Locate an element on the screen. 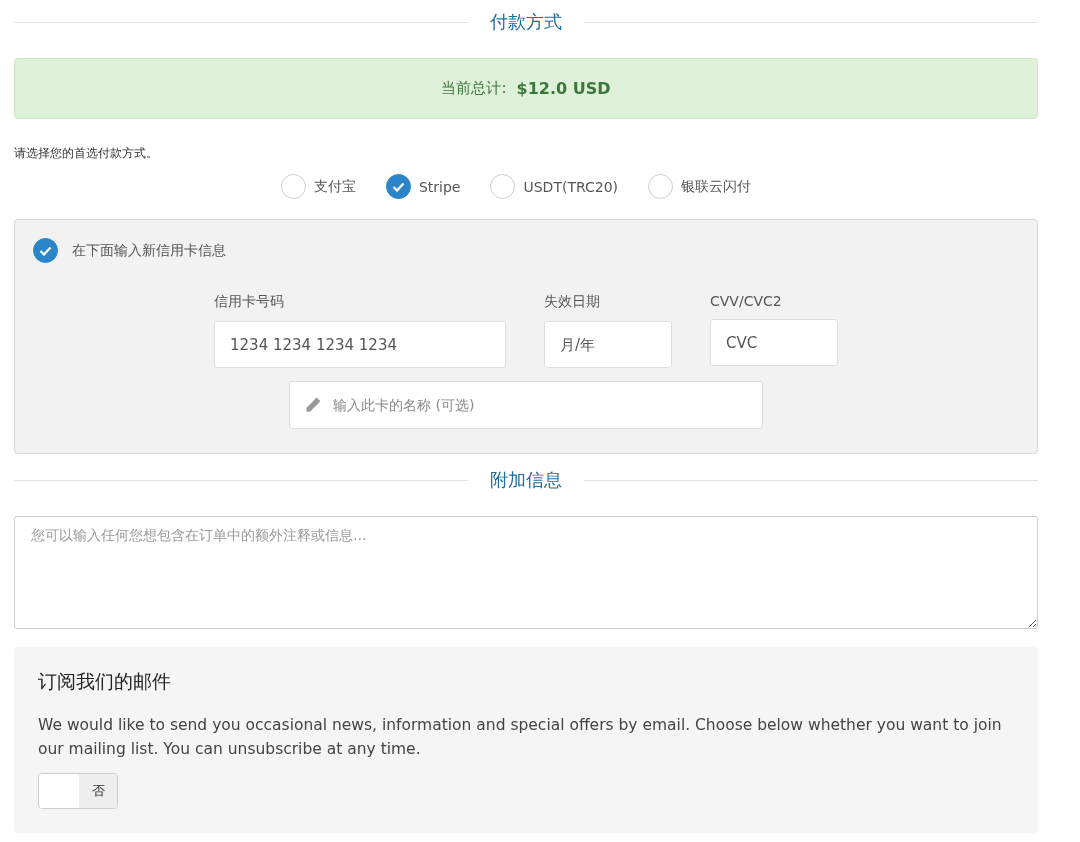 The image size is (1080, 842). field-label: 失效日期 is located at coordinates (572, 302).